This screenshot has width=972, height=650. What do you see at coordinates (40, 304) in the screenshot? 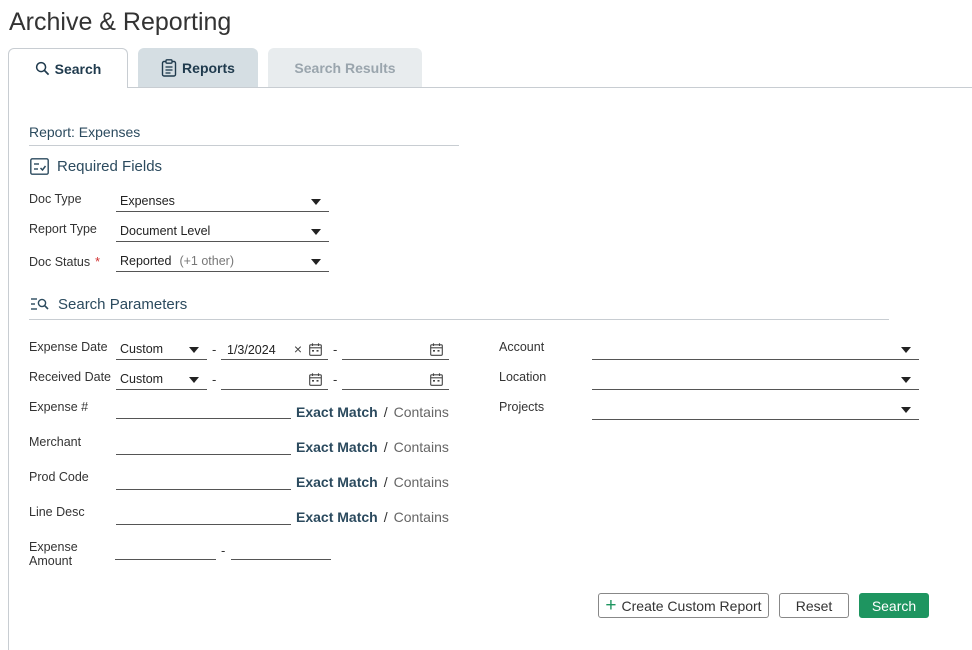
I see `search-list-icon` at bounding box center [40, 304].